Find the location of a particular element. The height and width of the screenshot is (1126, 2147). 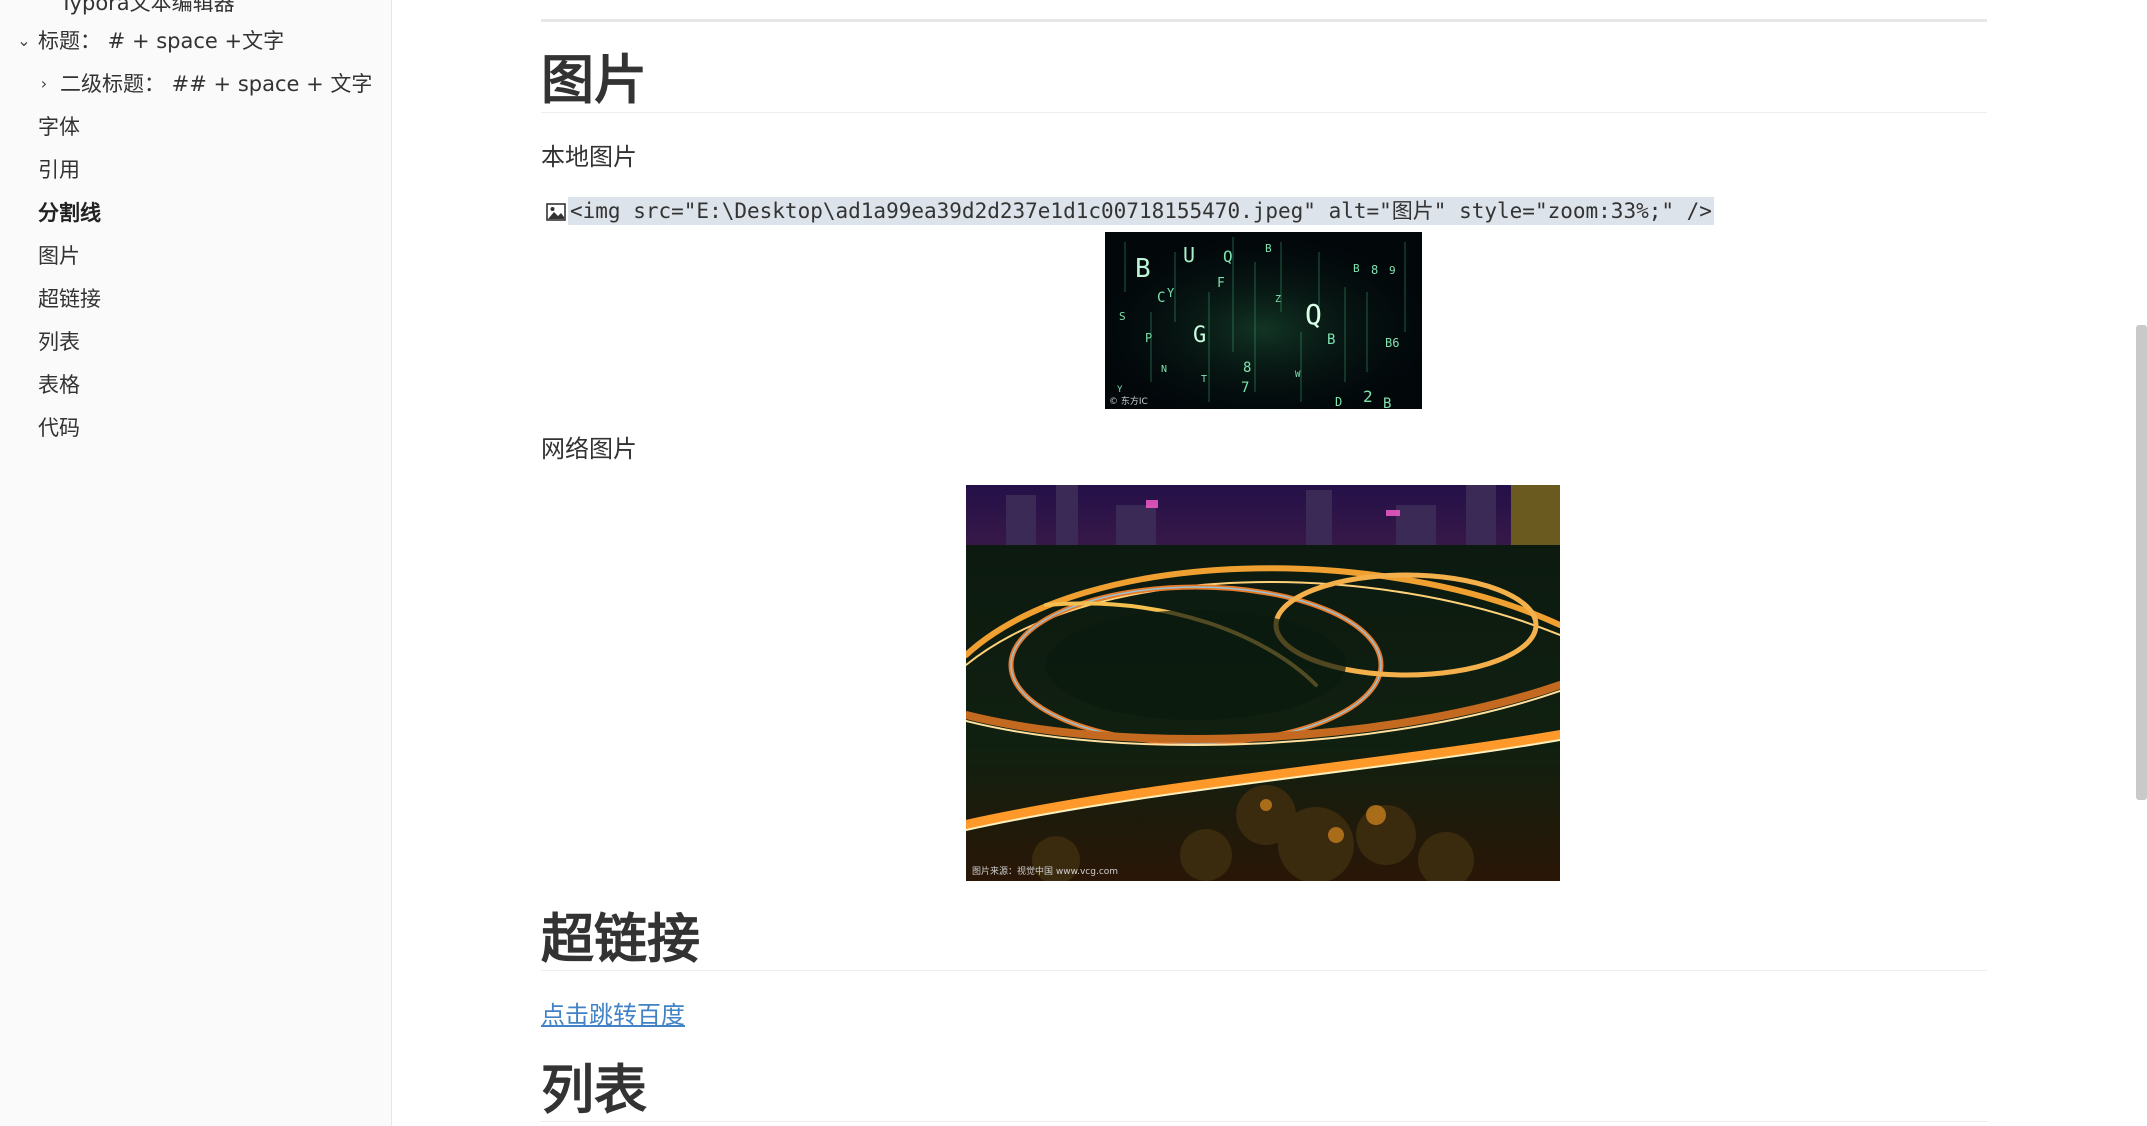

outline-item-quote: 引用 is located at coordinates (59, 170).